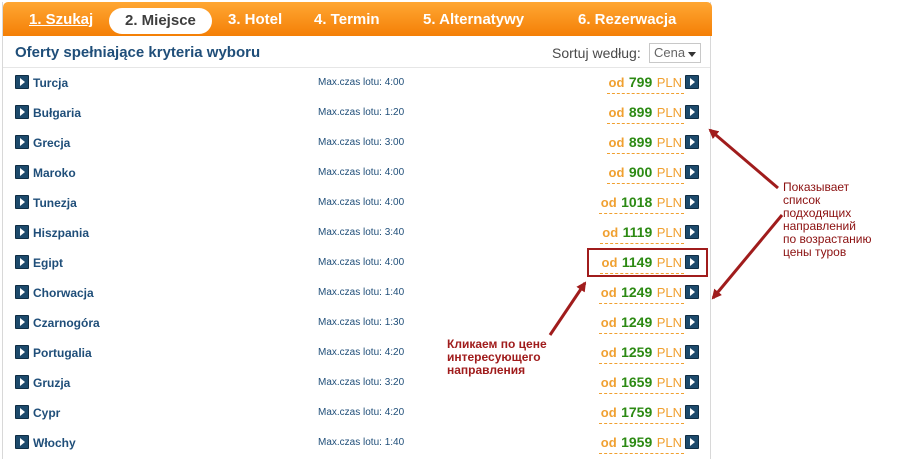 The width and height of the screenshot is (900, 459). What do you see at coordinates (356, 294) in the screenshot?
I see `offer-row: Chorwacja Max.czas lotu: 1:40 od 1249 PLN` at bounding box center [356, 294].